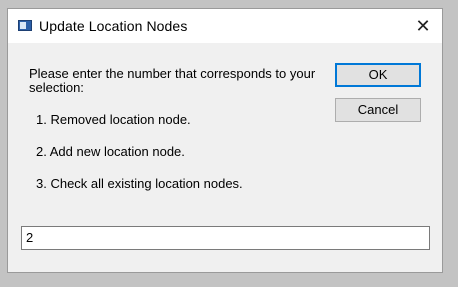  What do you see at coordinates (423, 26) in the screenshot?
I see `close-button: ✕` at bounding box center [423, 26].